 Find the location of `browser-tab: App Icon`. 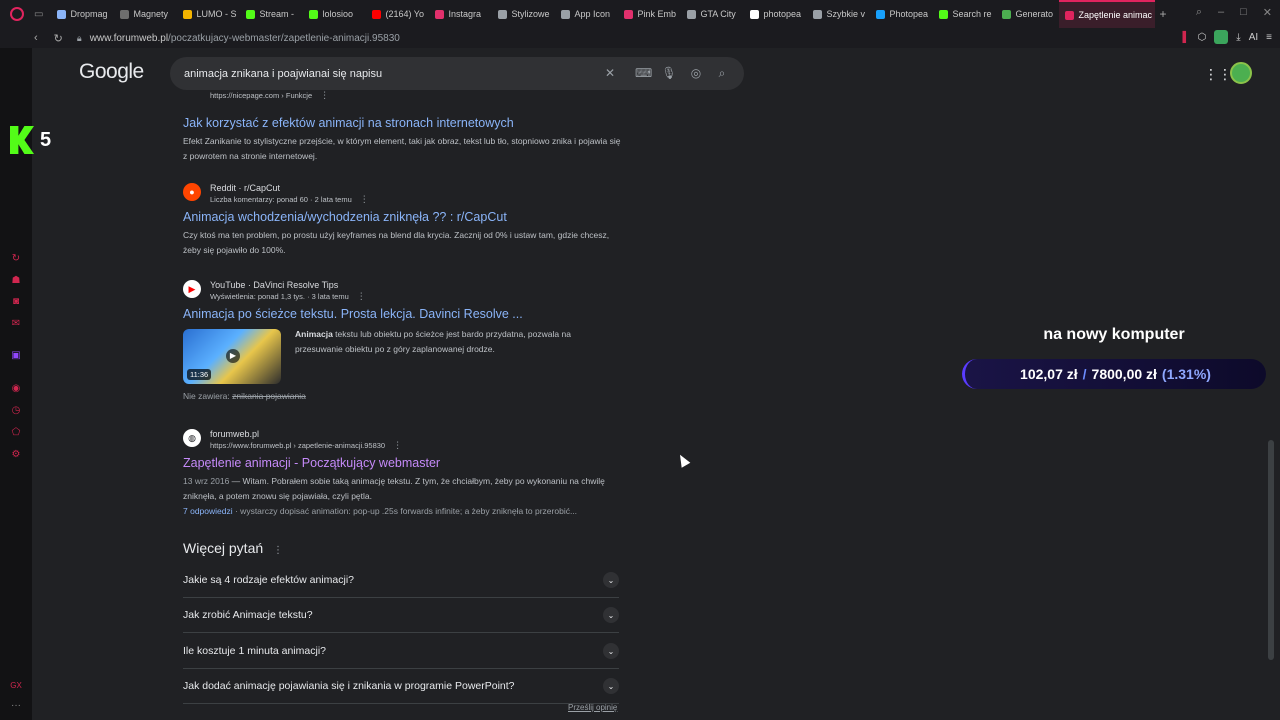

browser-tab: App Icon is located at coordinates (586, 14).